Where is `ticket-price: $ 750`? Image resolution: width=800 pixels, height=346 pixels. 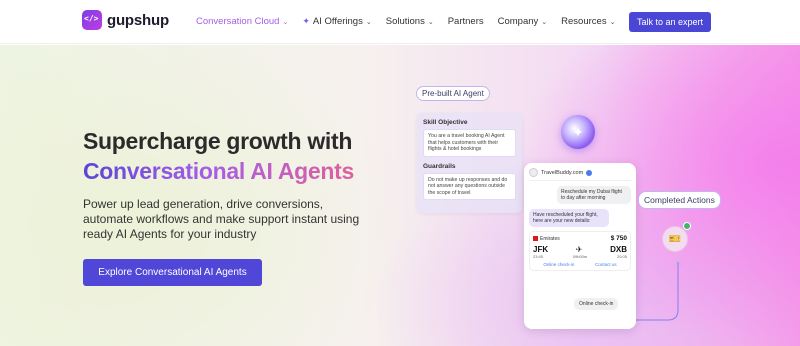
ticket-price: $ 750 is located at coordinates (618, 238).